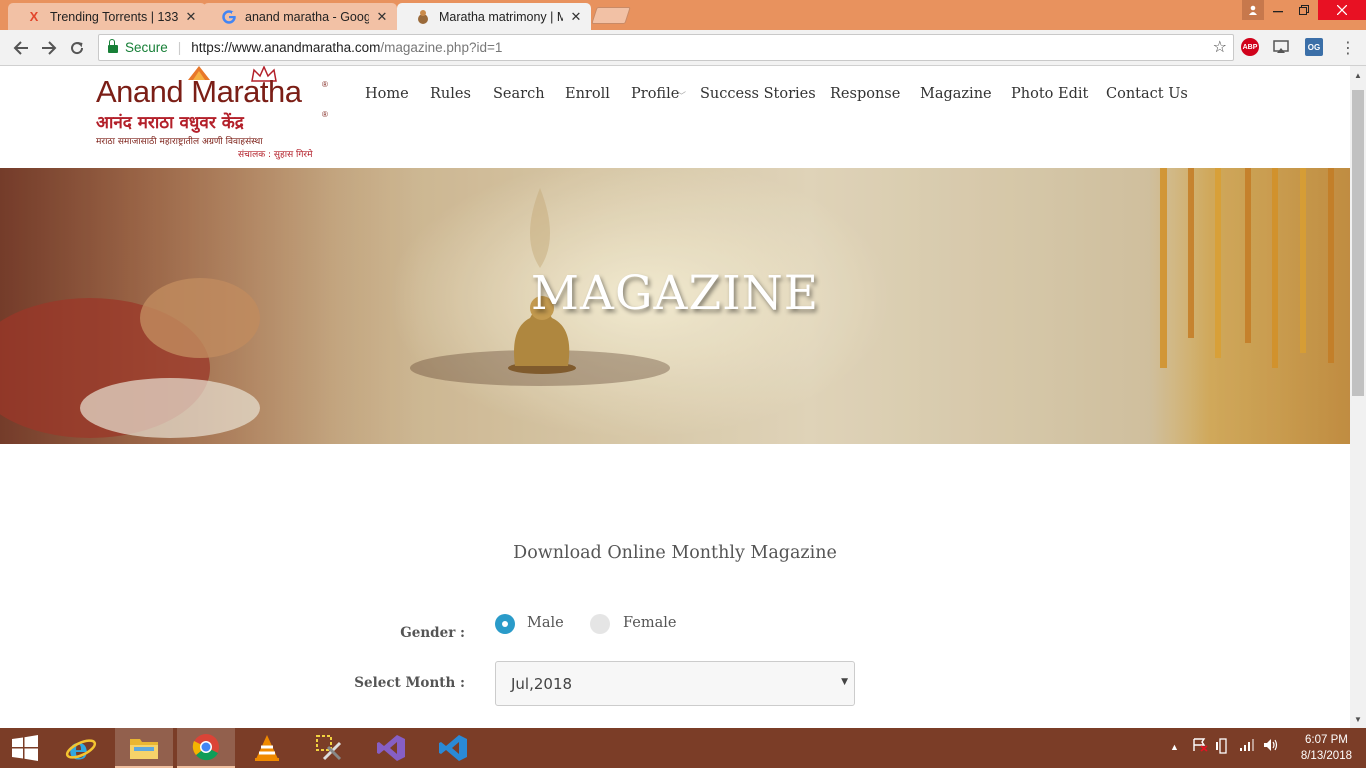 The width and height of the screenshot is (1366, 768). What do you see at coordinates (956, 94) in the screenshot?
I see `nav-magazine: Magazine` at bounding box center [956, 94].